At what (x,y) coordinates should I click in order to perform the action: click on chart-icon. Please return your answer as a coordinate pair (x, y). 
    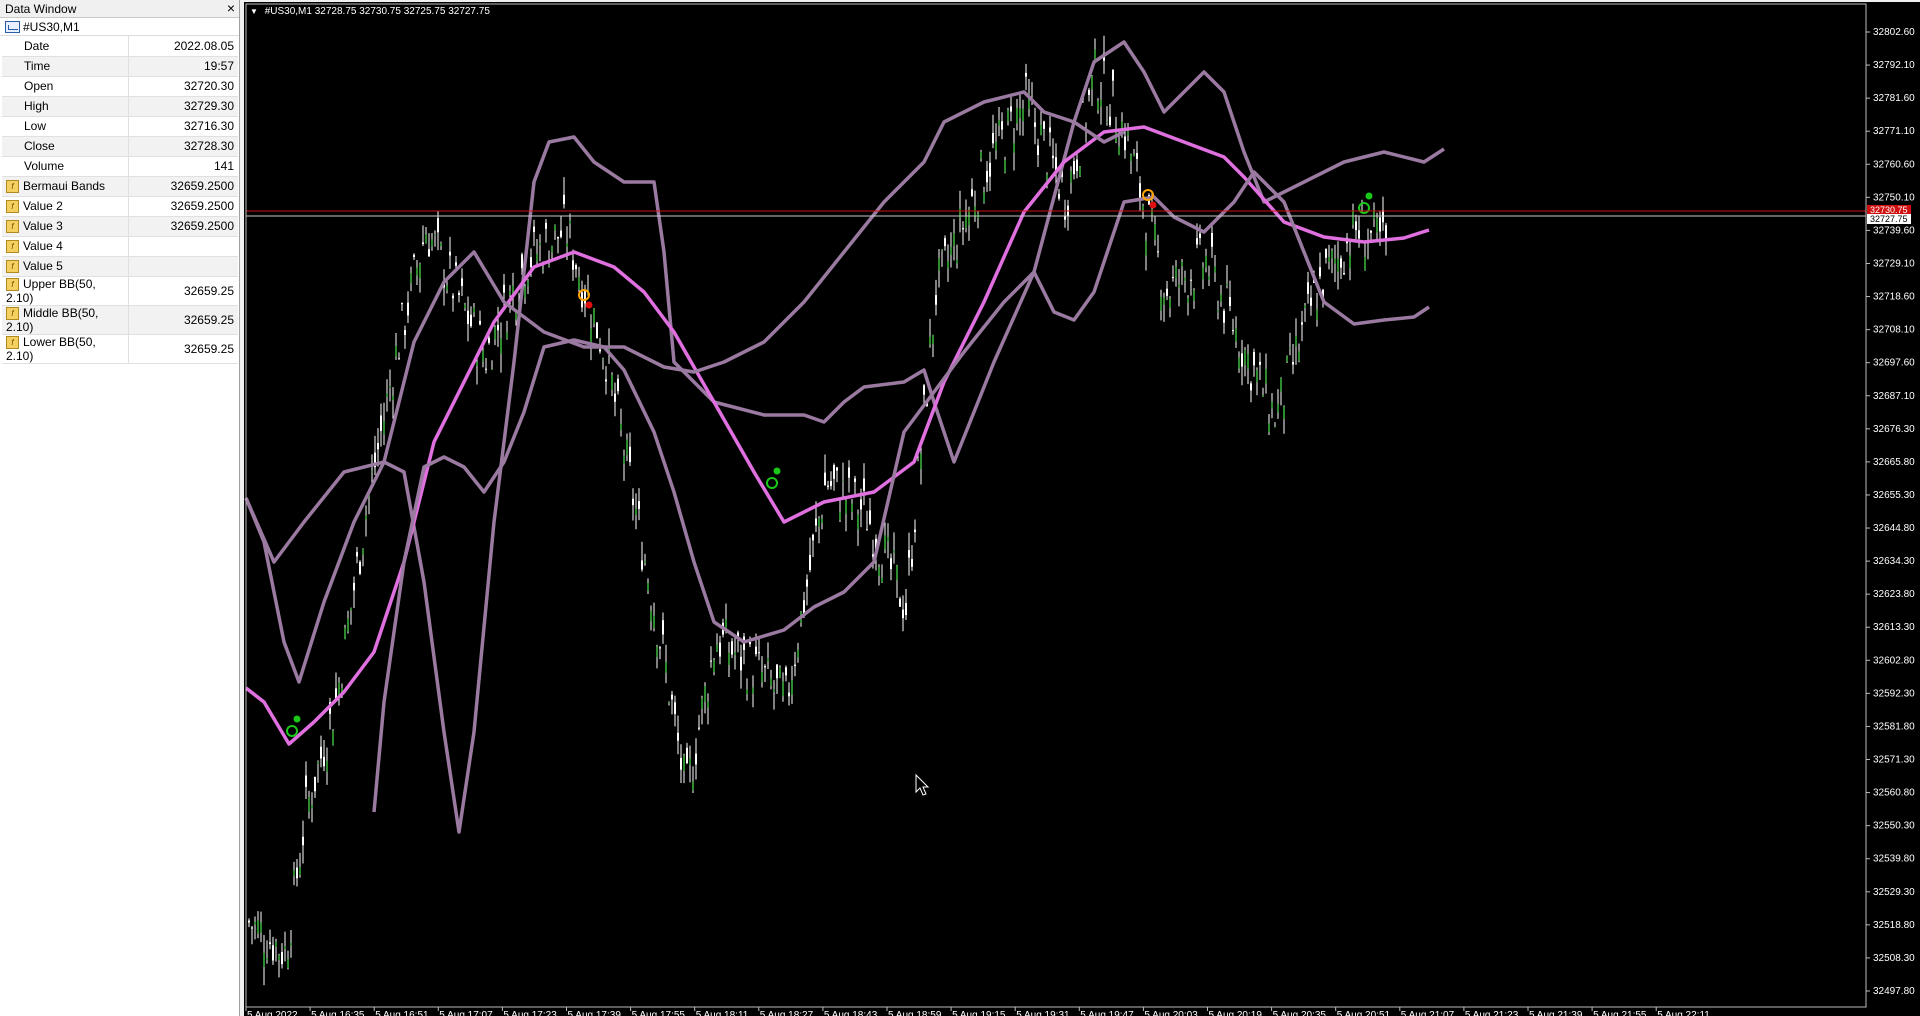
    Looking at the image, I should click on (12, 26).